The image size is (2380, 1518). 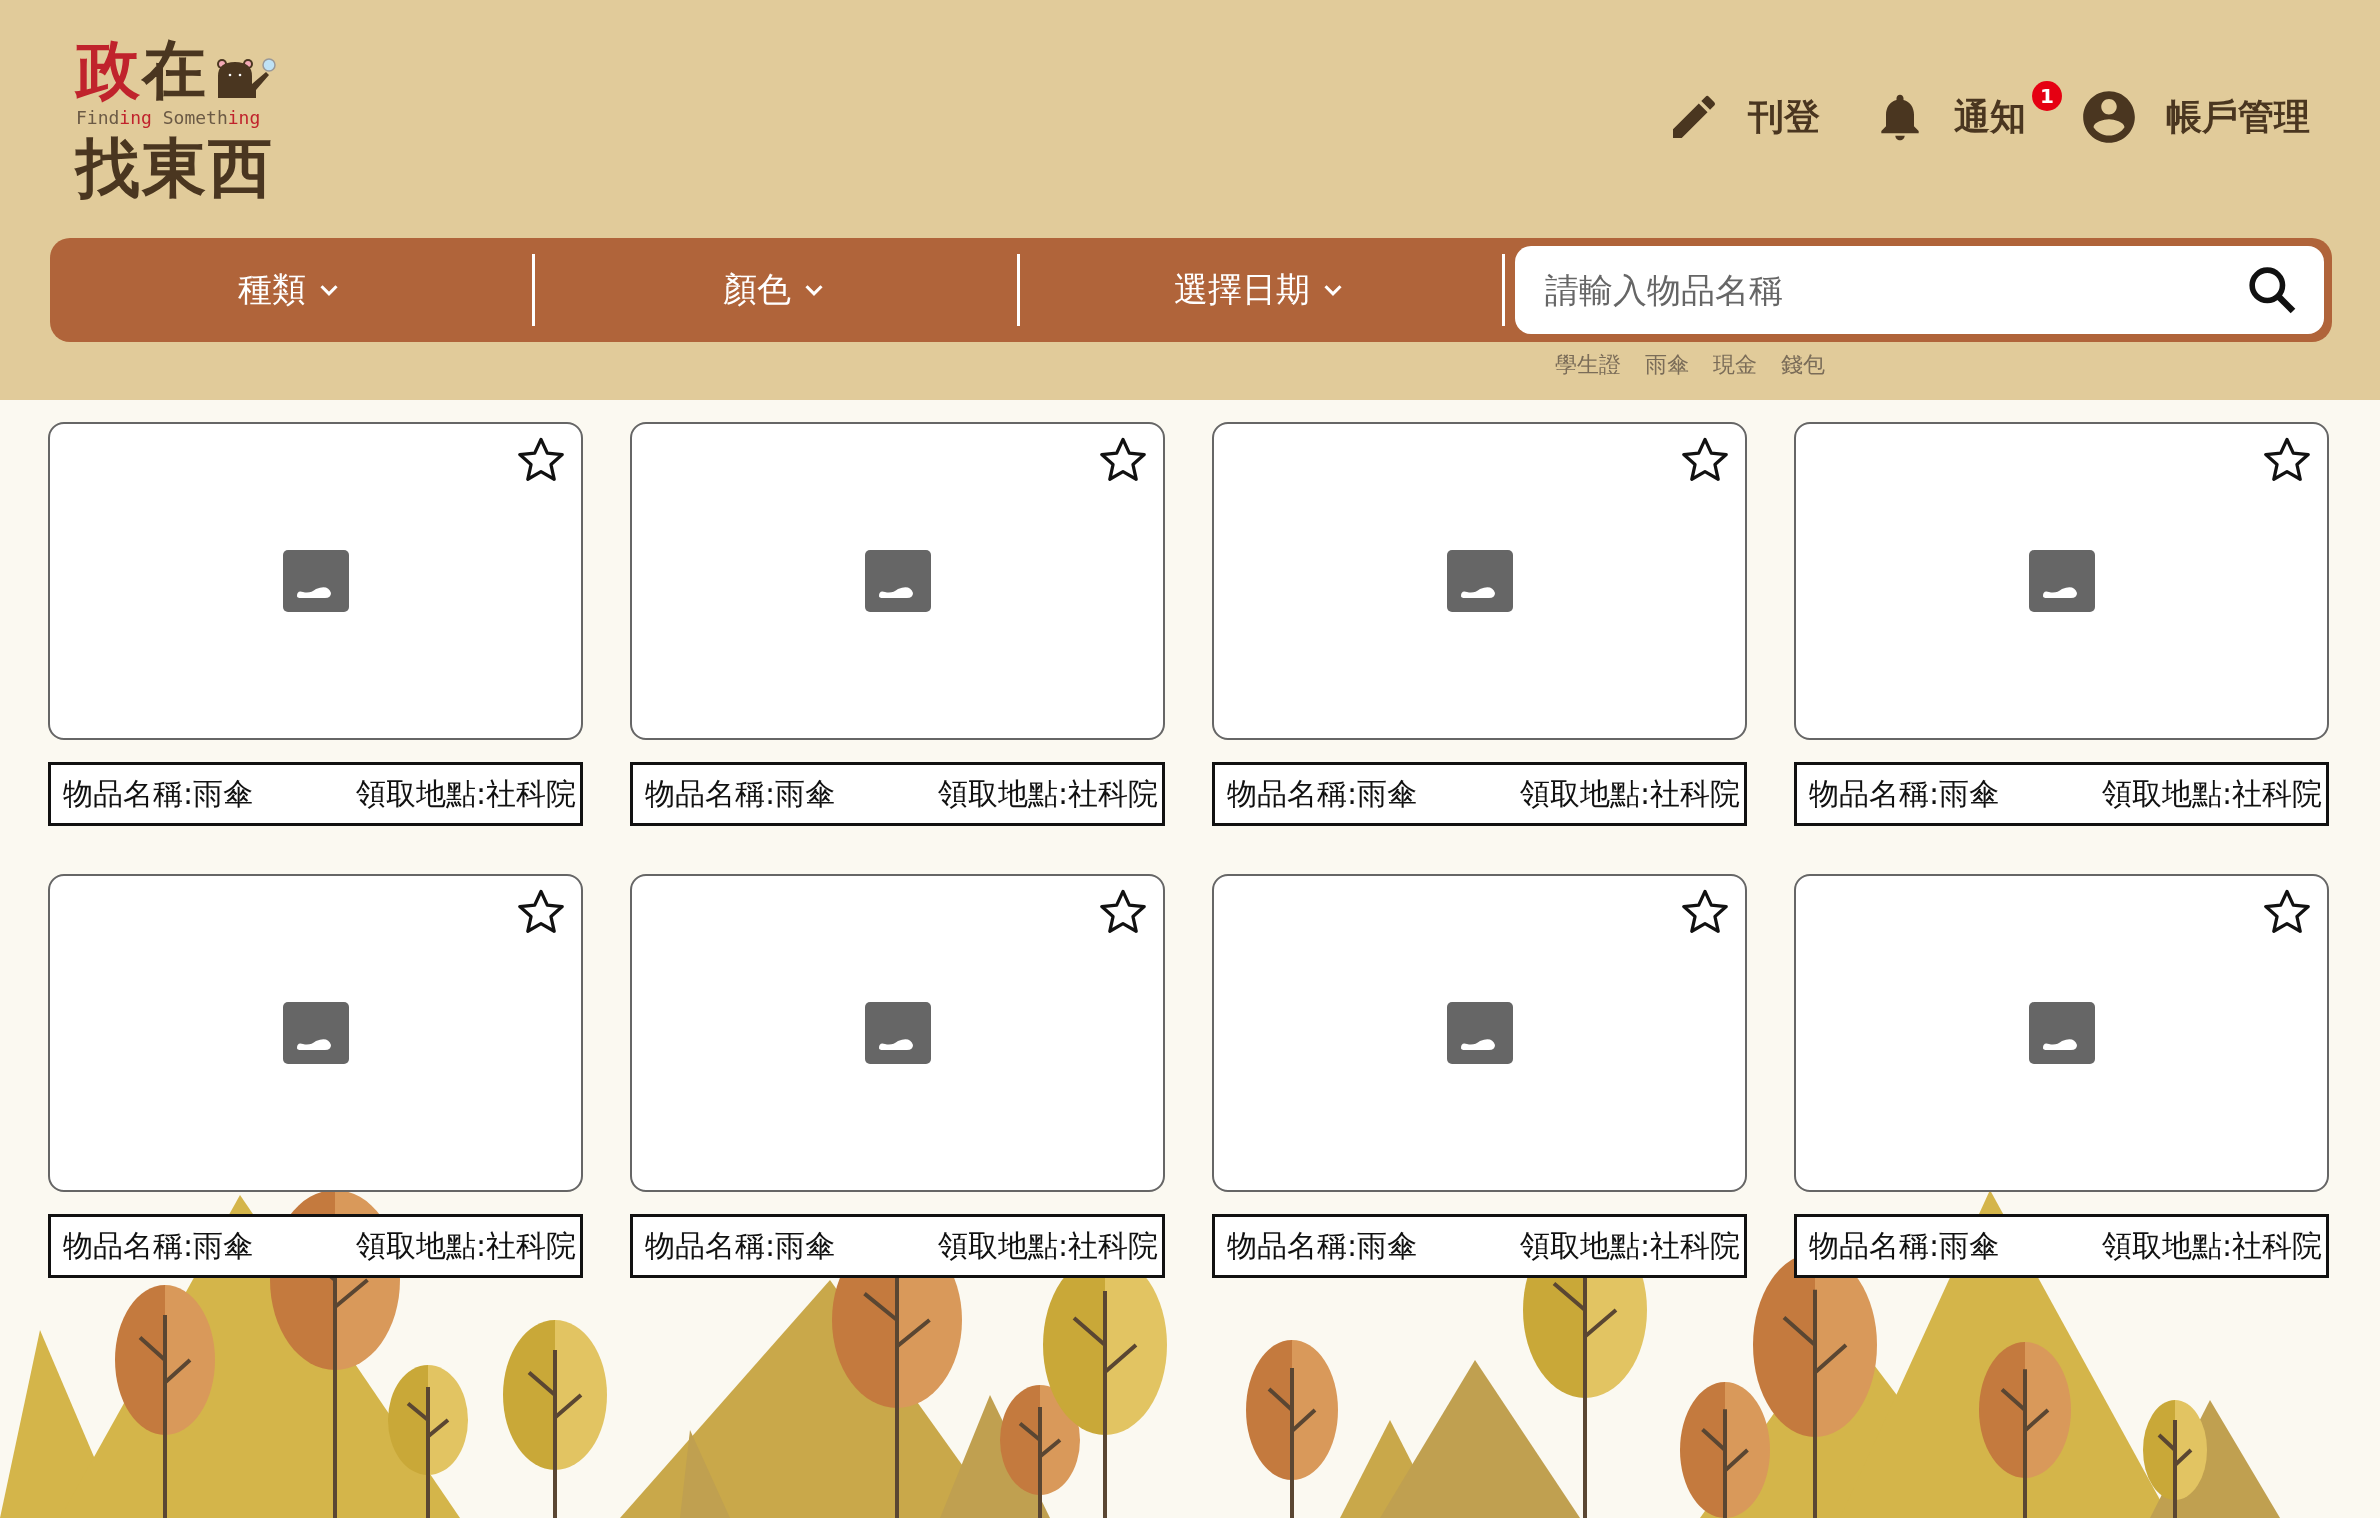 What do you see at coordinates (2194, 117) in the screenshot?
I see `account-link: 帳戶管理` at bounding box center [2194, 117].